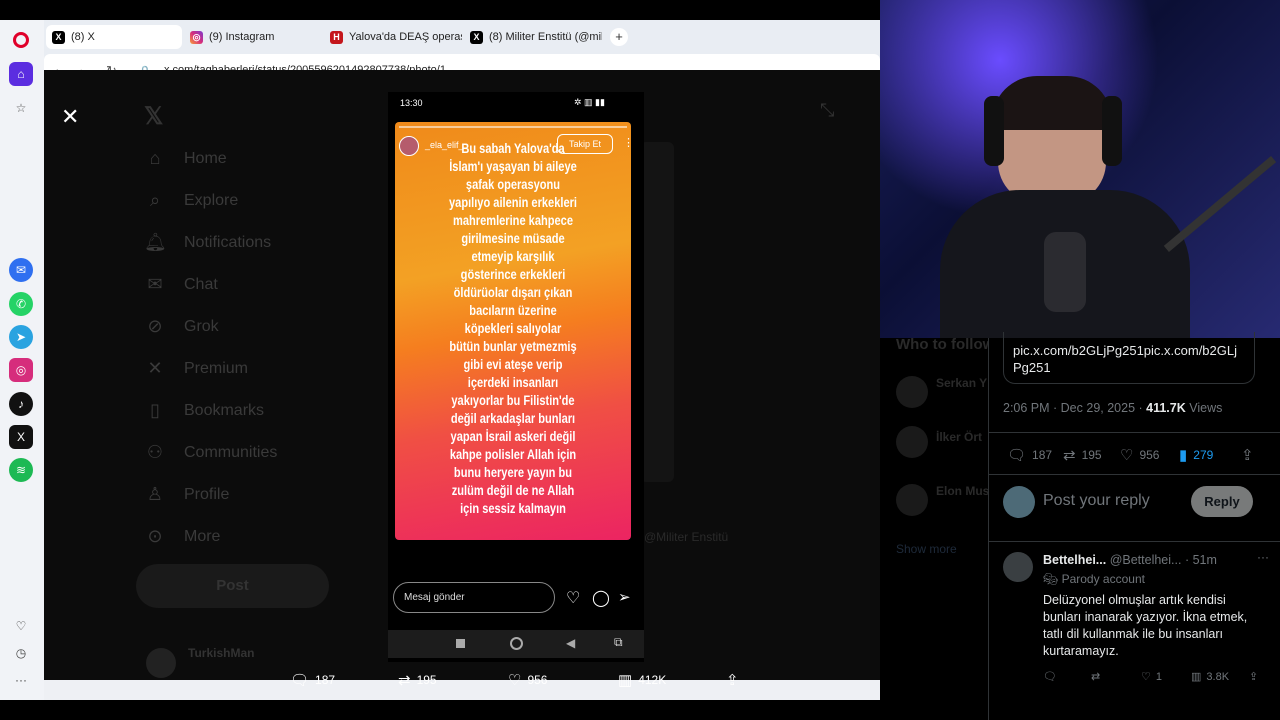 This screenshot has height=720, width=1280. Describe the element at coordinates (959, 437) in the screenshot. I see `follow-suggestion-name: İlker Ört` at that location.